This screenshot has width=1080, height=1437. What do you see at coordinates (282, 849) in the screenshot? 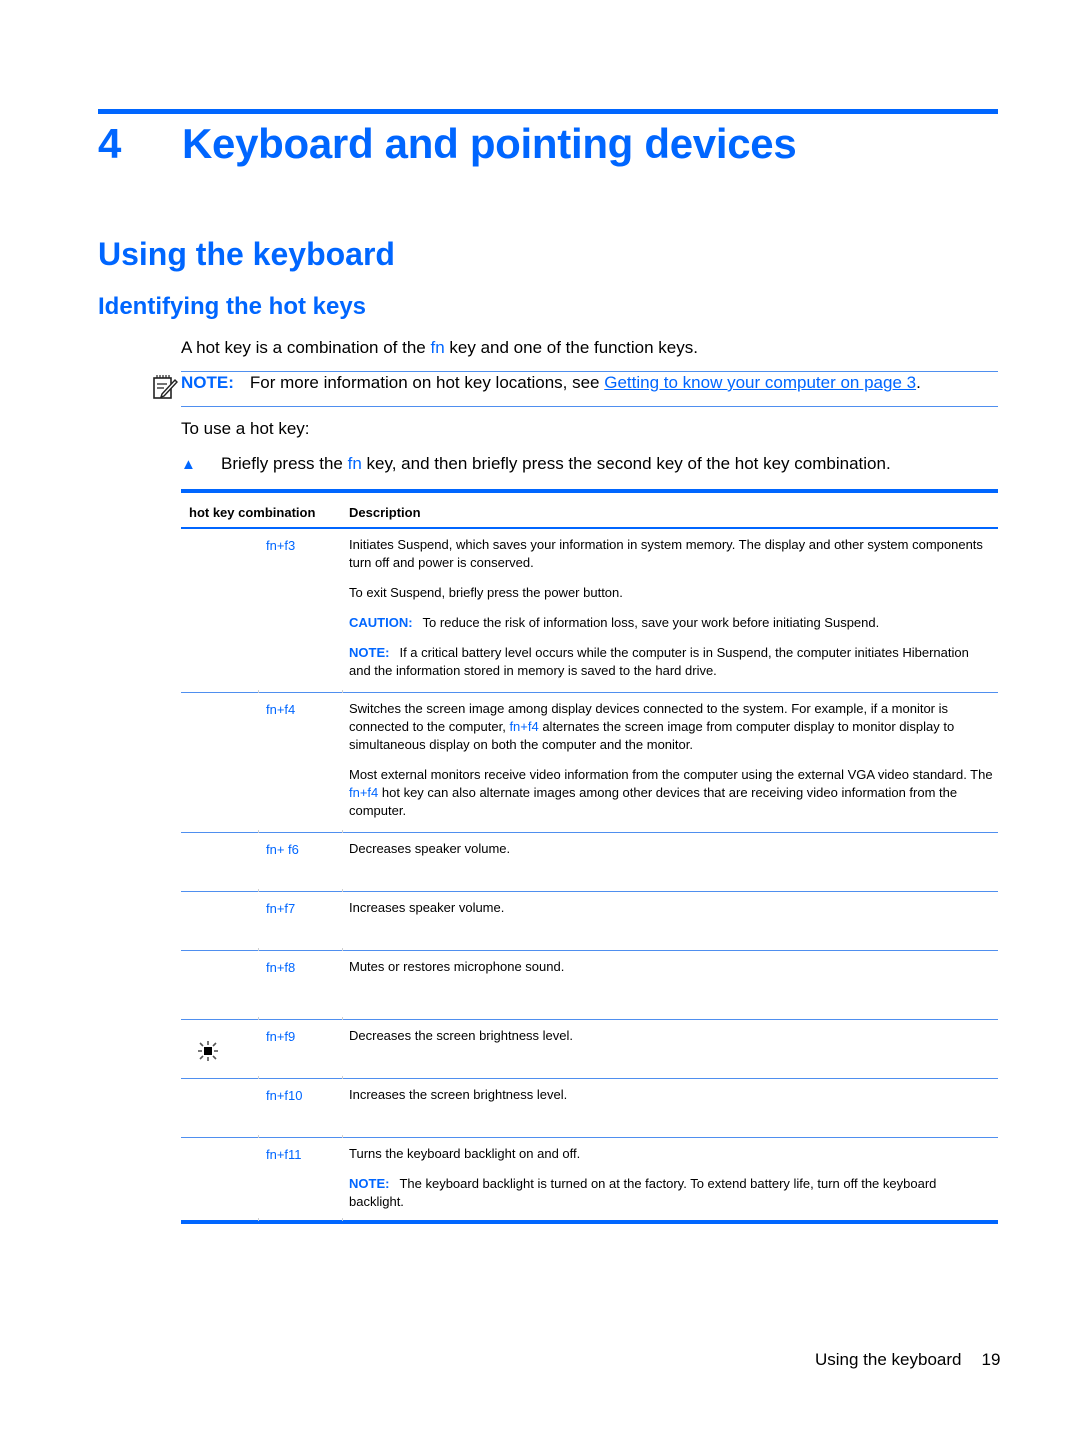
I see `hotkey-combination: fn+ f6` at bounding box center [282, 849].